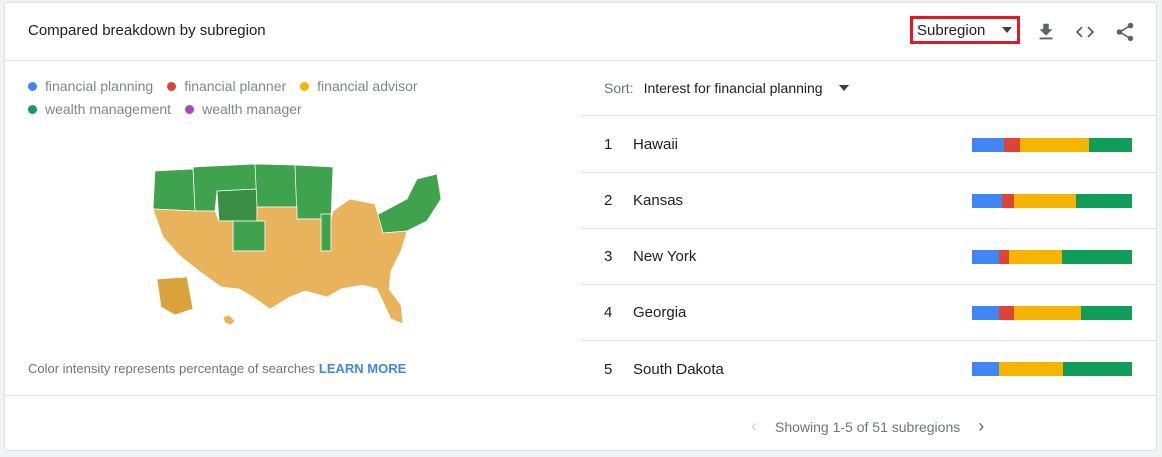  What do you see at coordinates (733, 88) in the screenshot?
I see `sort-dropdown: Interest for financial planning` at bounding box center [733, 88].